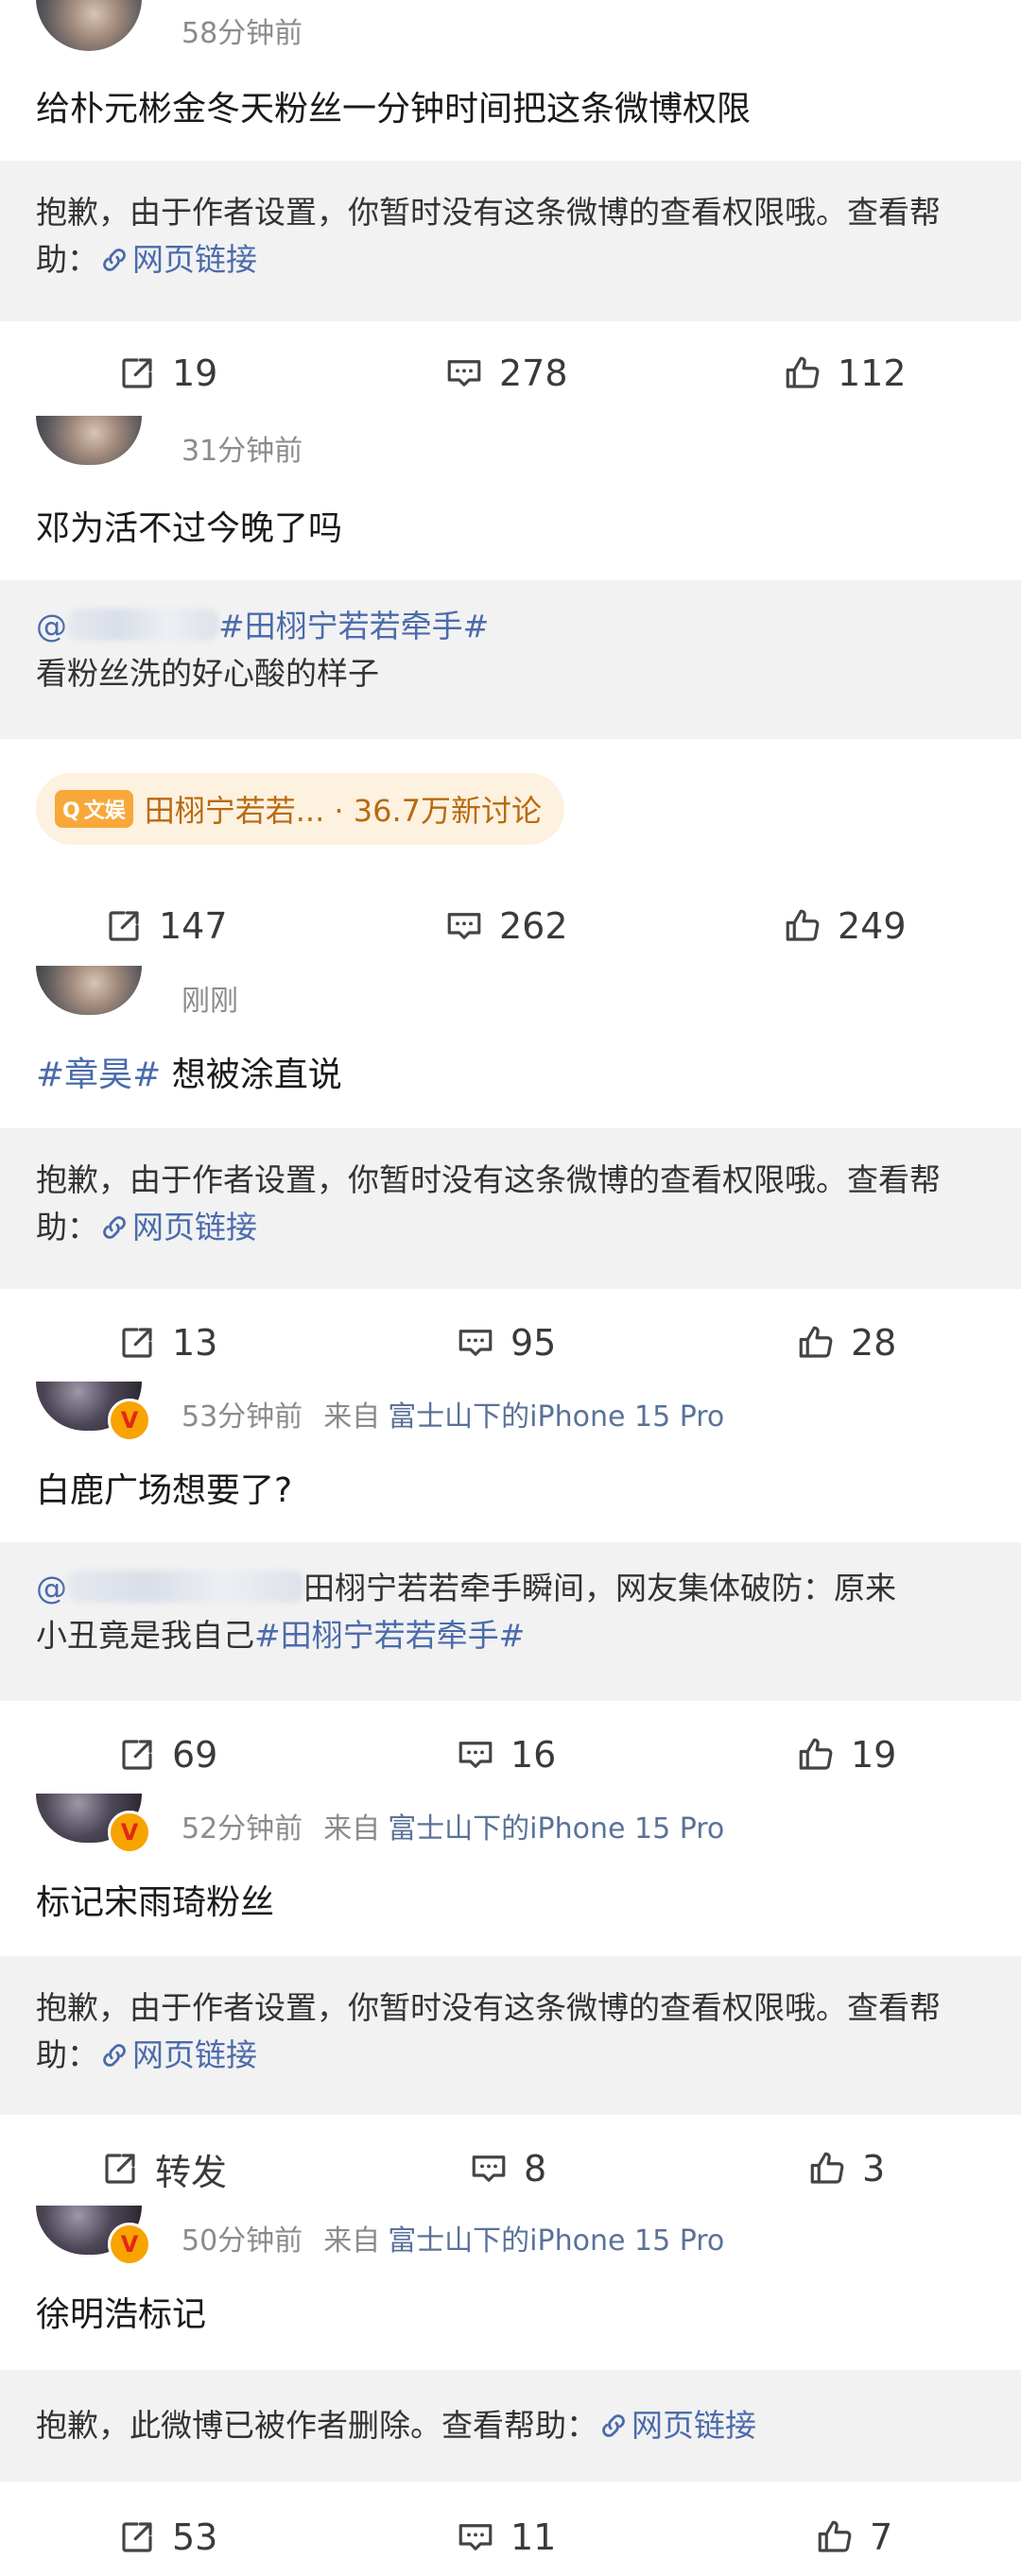 The image size is (1021, 2576). What do you see at coordinates (533, 926) in the screenshot?
I see `comment-count: 262` at bounding box center [533, 926].